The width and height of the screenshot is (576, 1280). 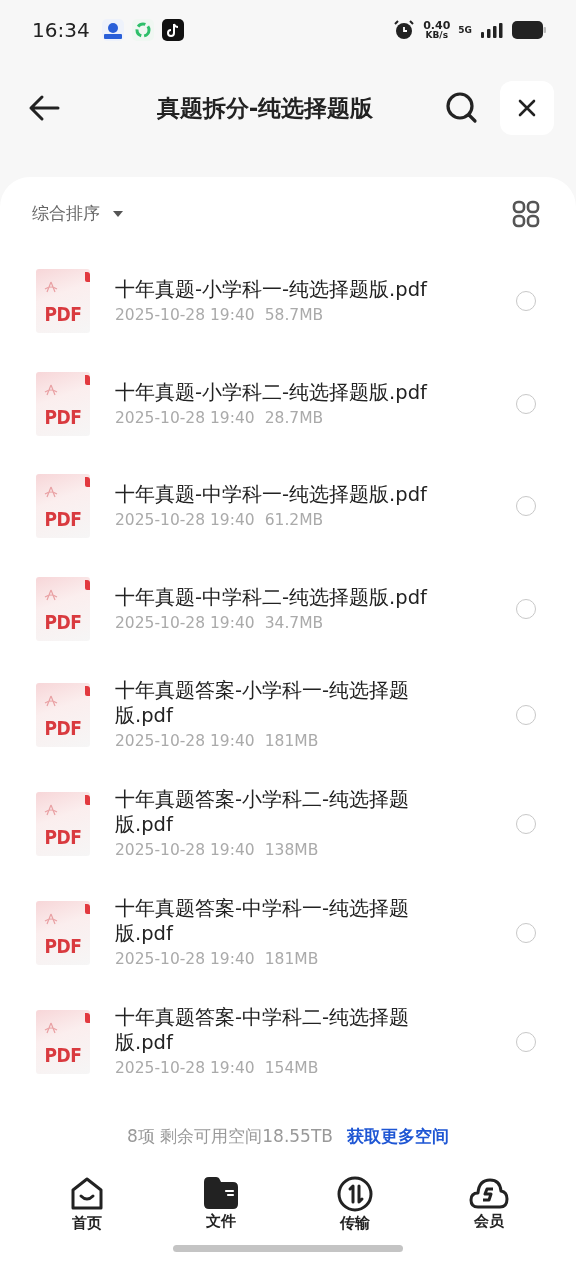 I want to click on file-name: 十年真题-小学科一-纯选择题版.pdf, so click(x=272, y=290).